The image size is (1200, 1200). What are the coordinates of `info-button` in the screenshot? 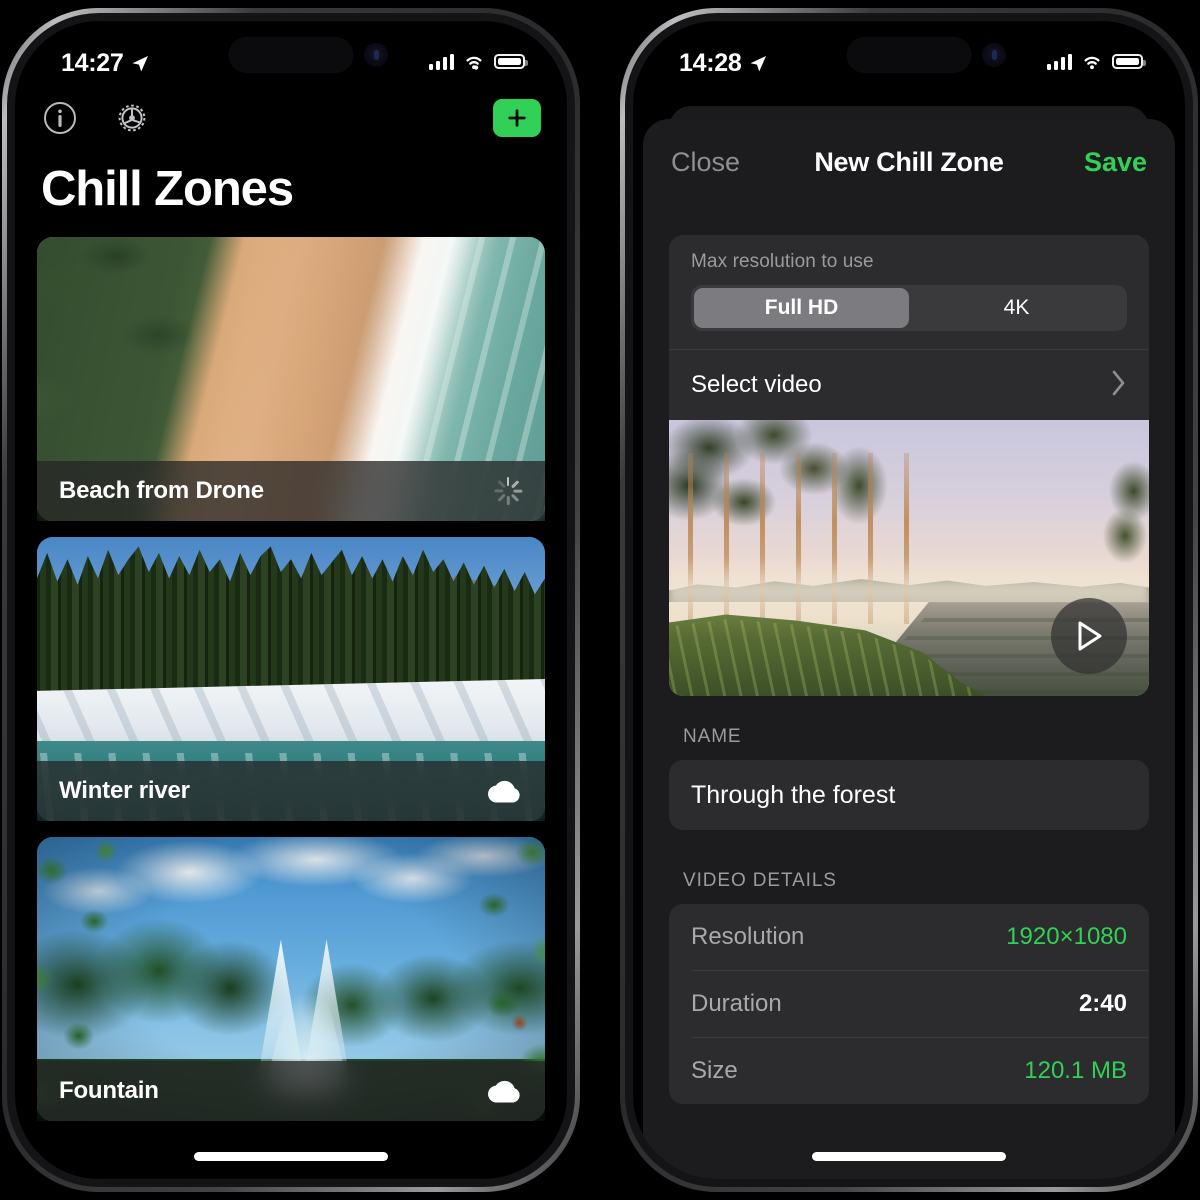 It's located at (60, 118).